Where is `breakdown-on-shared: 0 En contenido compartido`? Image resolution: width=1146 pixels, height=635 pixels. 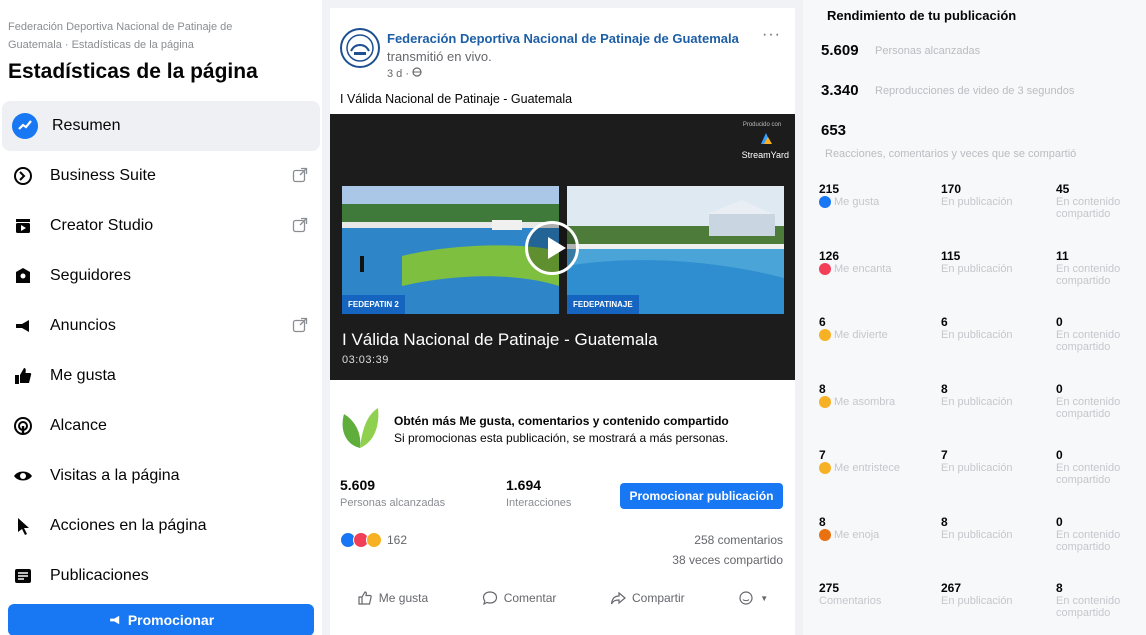 breakdown-on-shared: 0 En contenido compartido is located at coordinates (1101, 334).